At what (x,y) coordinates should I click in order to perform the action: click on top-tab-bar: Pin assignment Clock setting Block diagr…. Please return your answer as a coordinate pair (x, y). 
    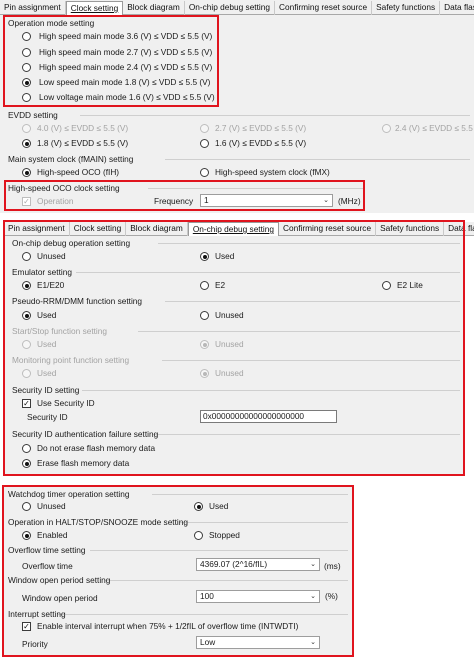
    Looking at the image, I should click on (237, 8).